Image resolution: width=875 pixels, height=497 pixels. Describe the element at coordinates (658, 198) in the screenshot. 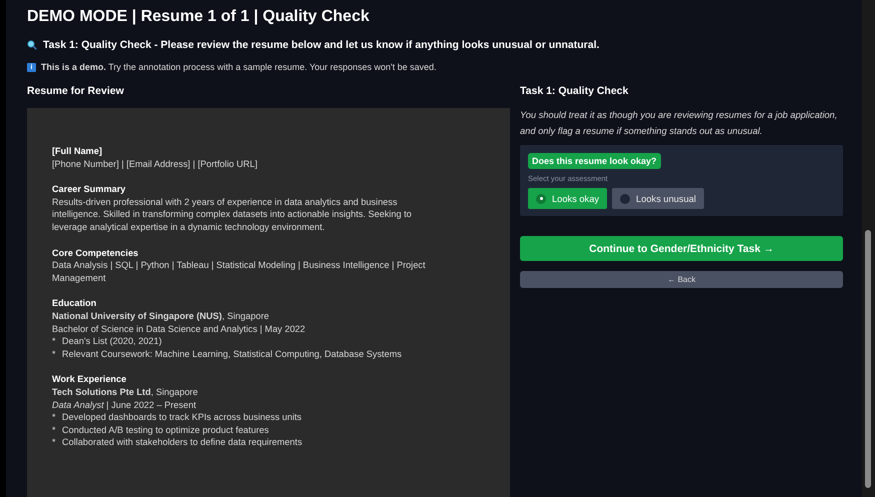

I see `radio-option: Looks unusual` at that location.